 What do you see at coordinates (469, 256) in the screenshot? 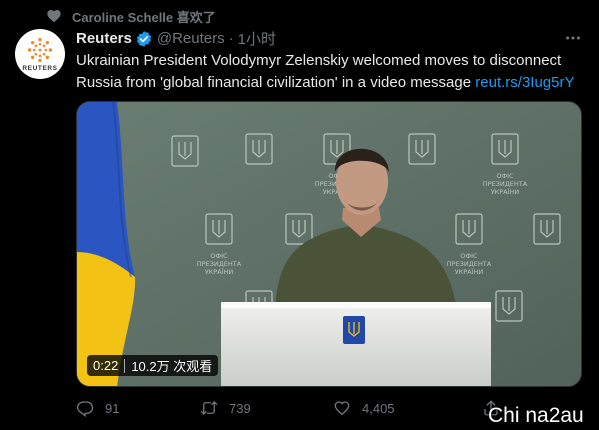
I see `wall-caption-10: ОФІС` at bounding box center [469, 256].